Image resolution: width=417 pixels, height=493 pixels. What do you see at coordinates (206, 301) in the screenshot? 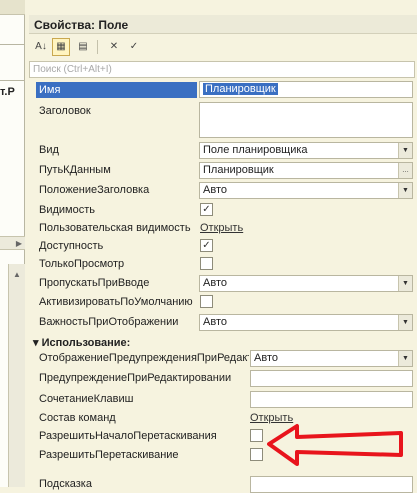
I see `activate-default-checkbox` at bounding box center [206, 301].